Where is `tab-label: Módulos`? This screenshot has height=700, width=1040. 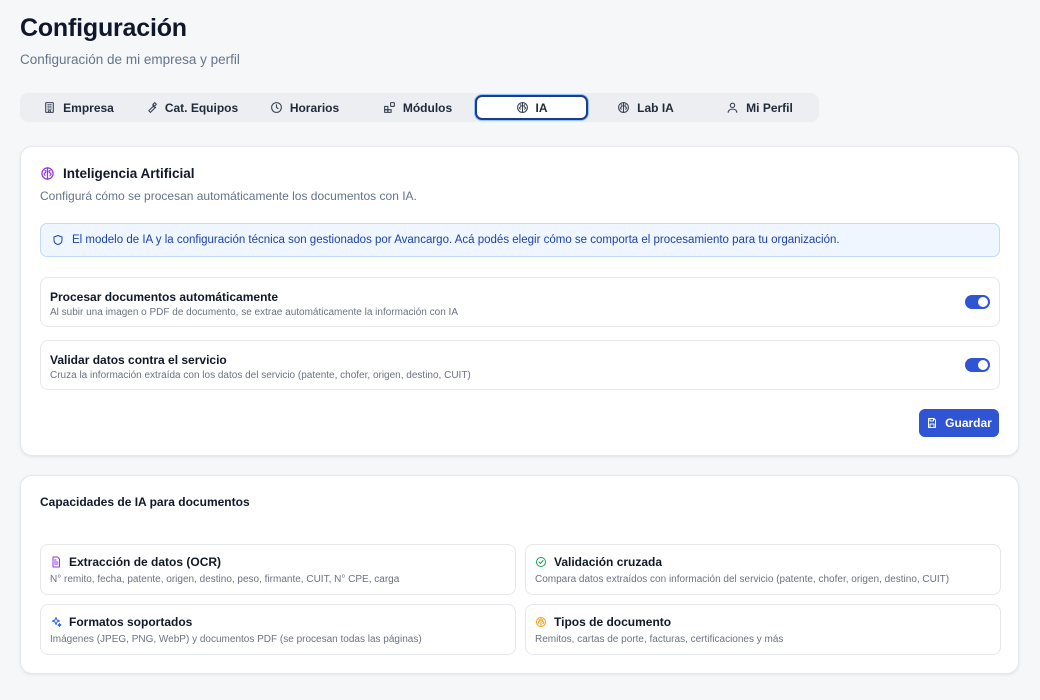 tab-label: Módulos is located at coordinates (427, 107).